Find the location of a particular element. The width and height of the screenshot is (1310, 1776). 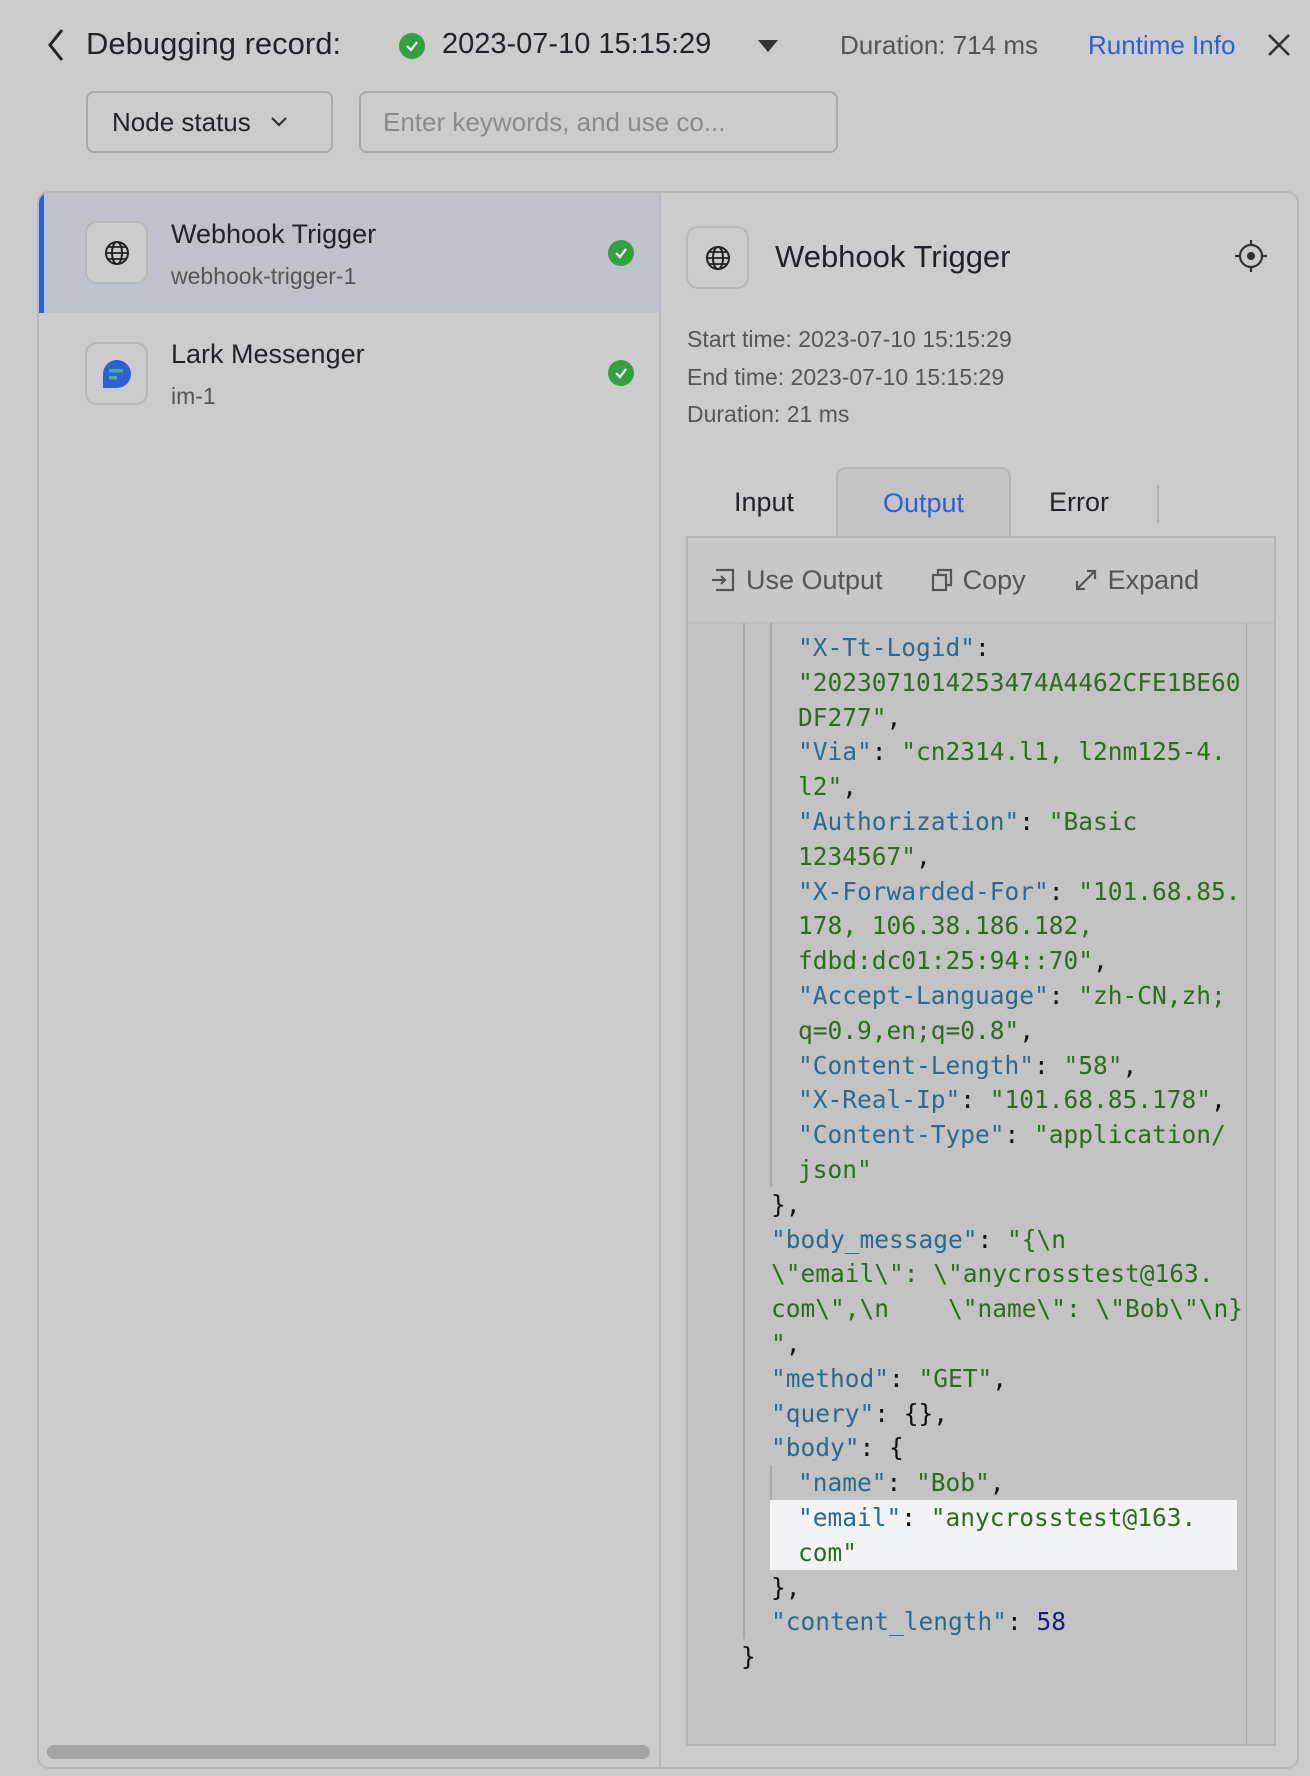

code-line: json" is located at coordinates (835, 1169).